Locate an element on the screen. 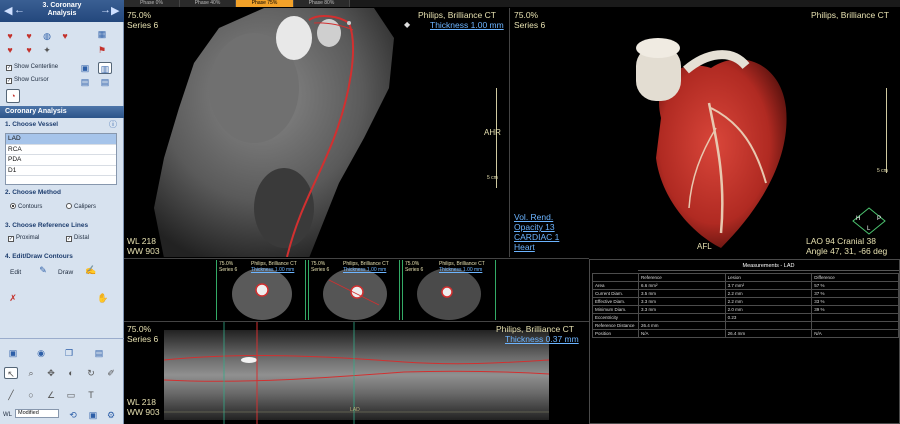  line-icon: ╱ is located at coordinates (11, 395).